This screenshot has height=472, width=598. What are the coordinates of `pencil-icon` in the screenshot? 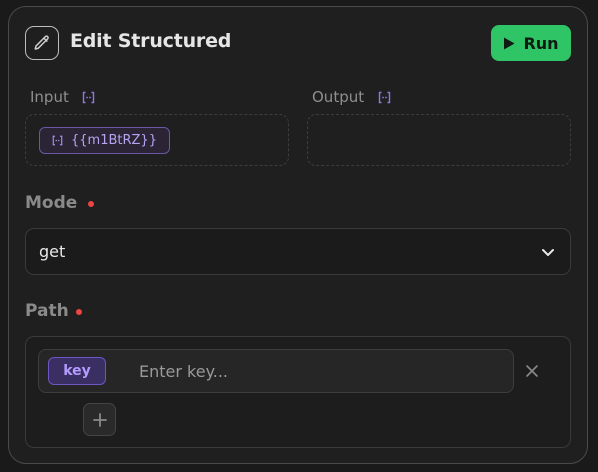 It's located at (42, 43).